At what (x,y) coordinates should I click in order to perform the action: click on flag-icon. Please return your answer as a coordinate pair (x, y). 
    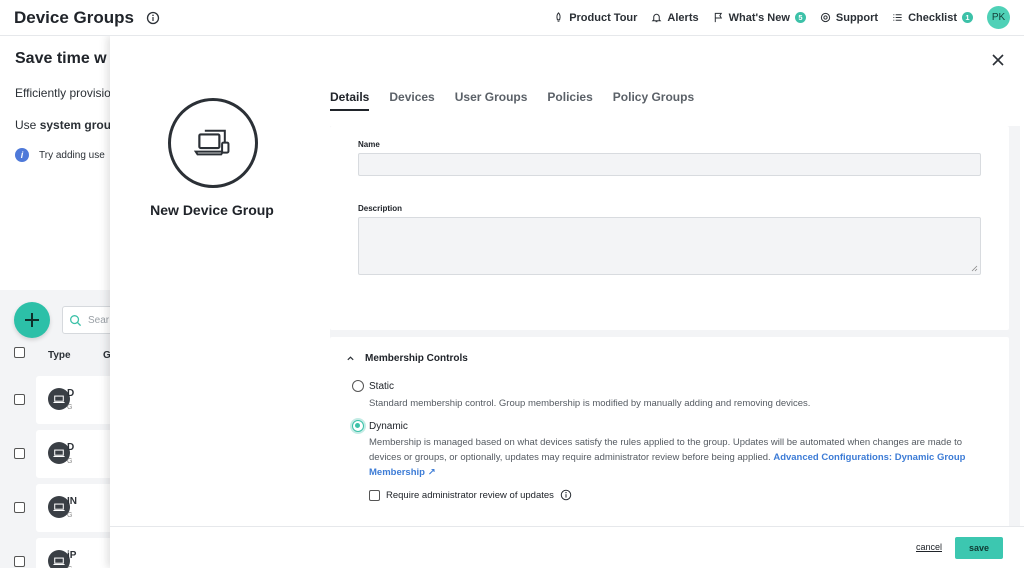
    Looking at the image, I should click on (718, 17).